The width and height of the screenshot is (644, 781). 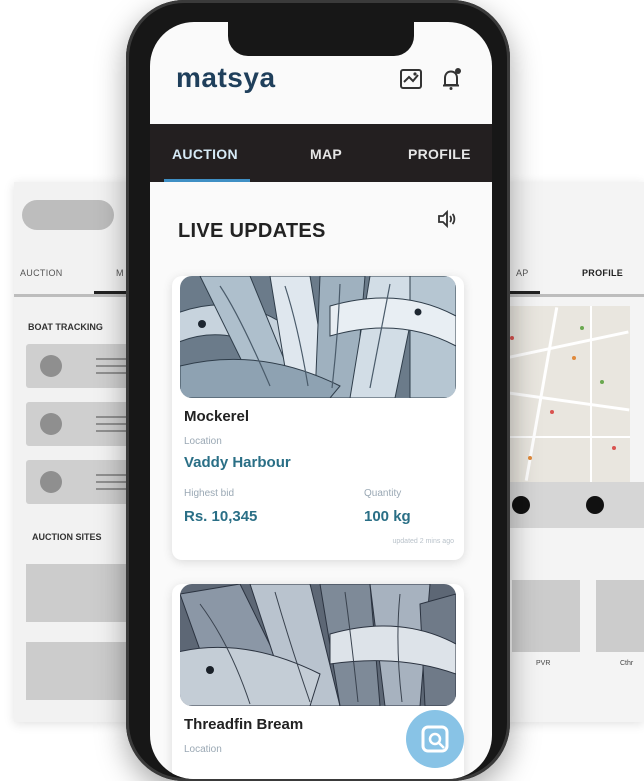 What do you see at coordinates (522, 273) in the screenshot?
I see `wireframe-tab-map: AP` at bounding box center [522, 273].